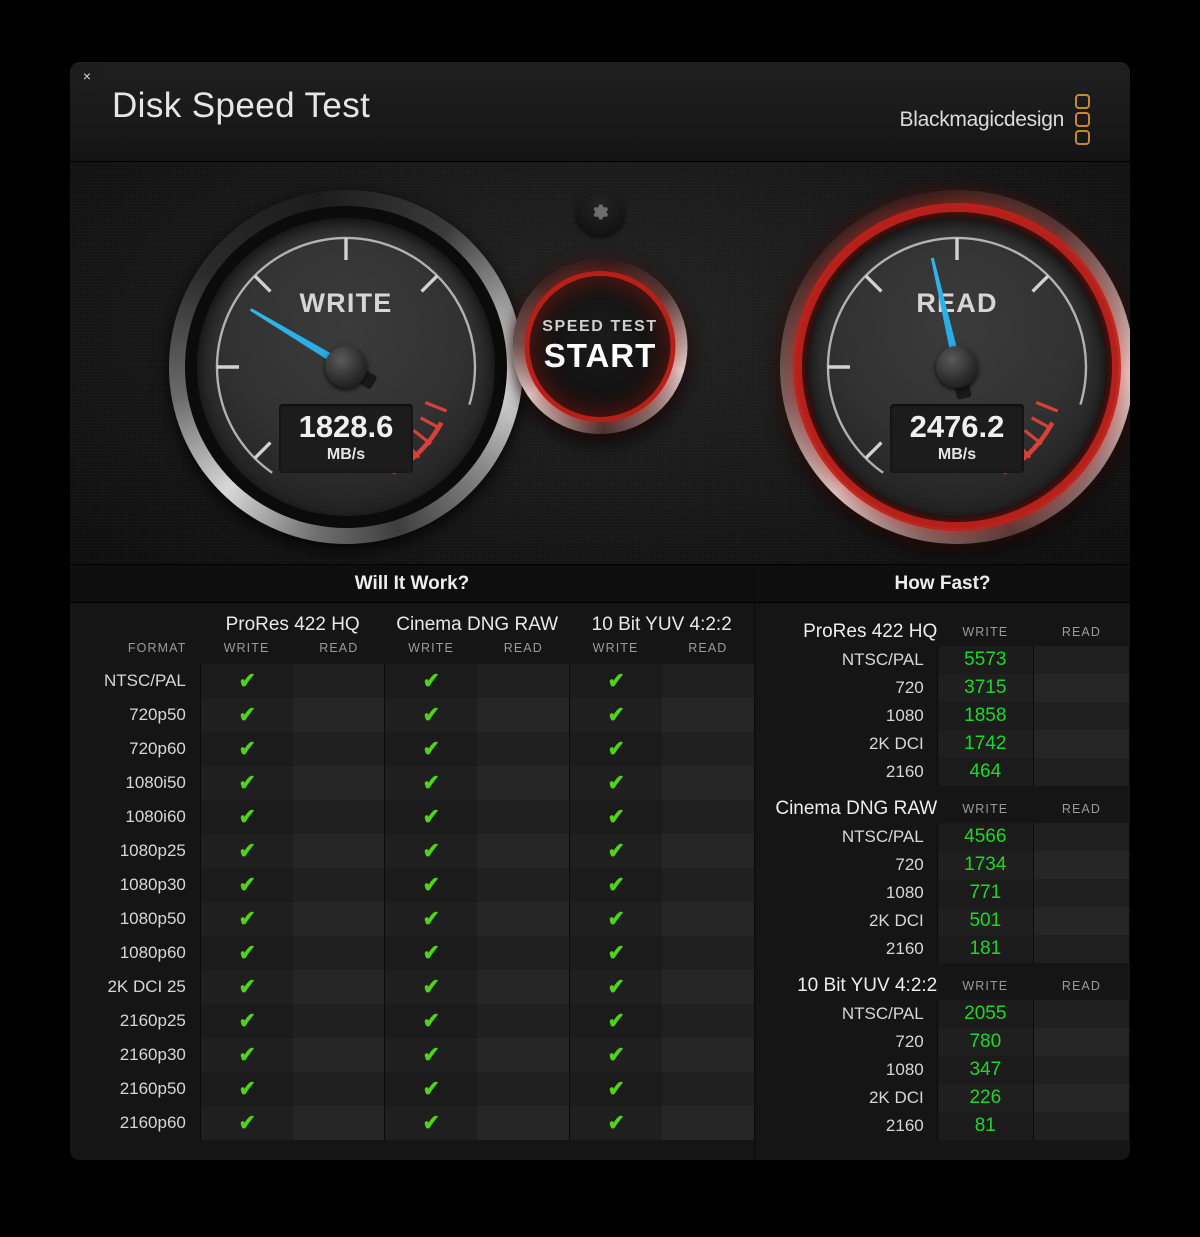 The width and height of the screenshot is (1200, 1237). I want to click on codec-header-prores: ProRes 422 HQ, so click(292, 624).